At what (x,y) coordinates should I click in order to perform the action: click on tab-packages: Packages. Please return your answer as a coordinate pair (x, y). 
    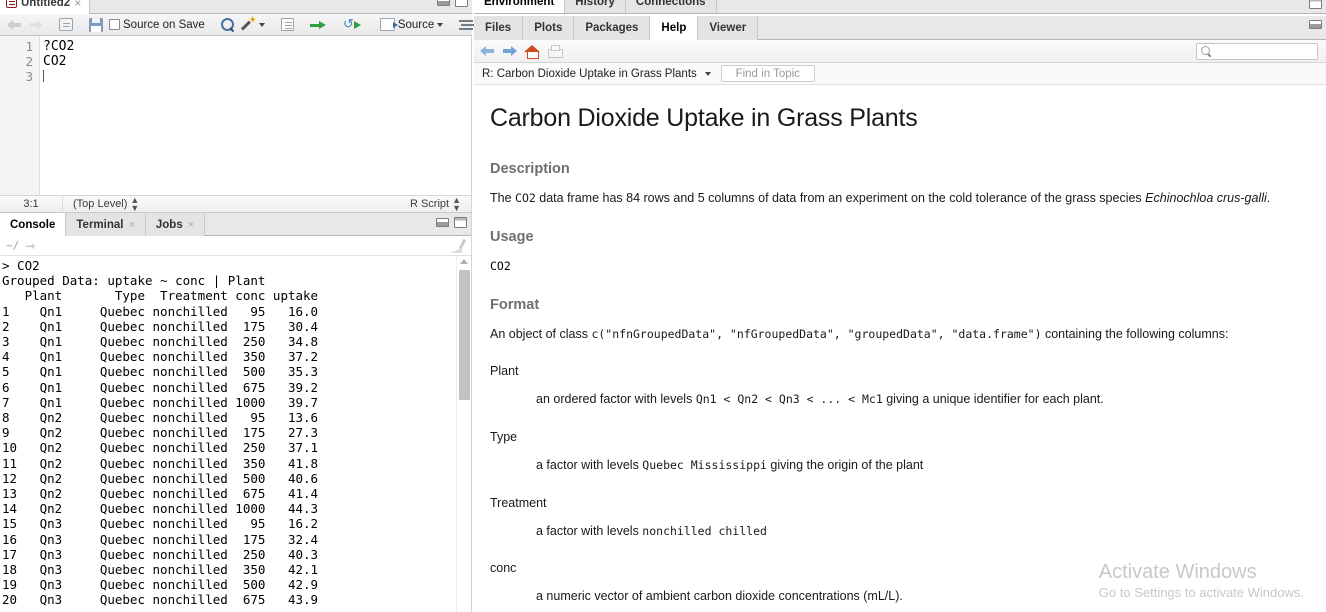
    Looking at the image, I should click on (612, 28).